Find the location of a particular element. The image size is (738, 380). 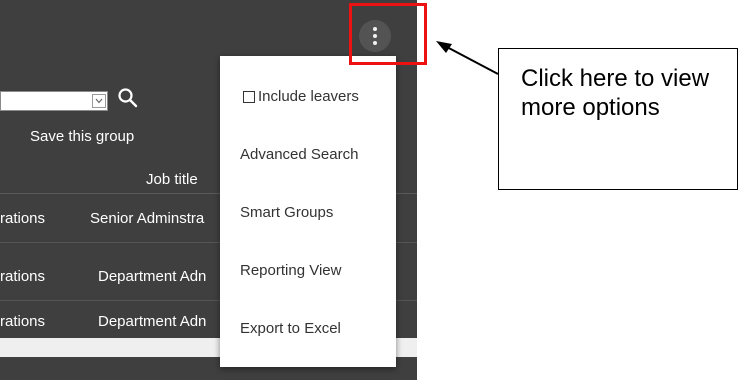

column-header-job-title: Job title is located at coordinates (172, 179).